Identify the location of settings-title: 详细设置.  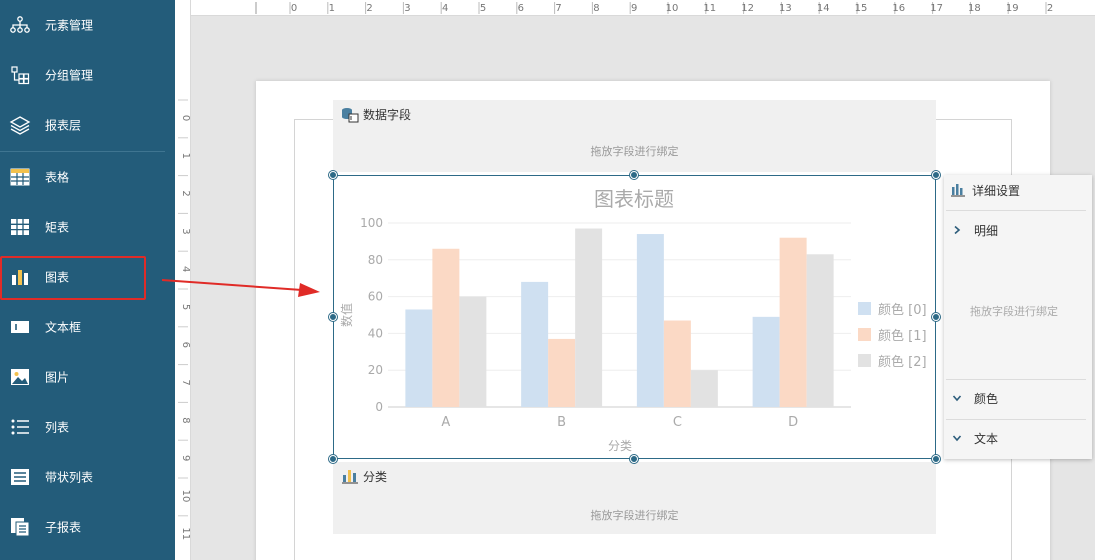
(996, 190).